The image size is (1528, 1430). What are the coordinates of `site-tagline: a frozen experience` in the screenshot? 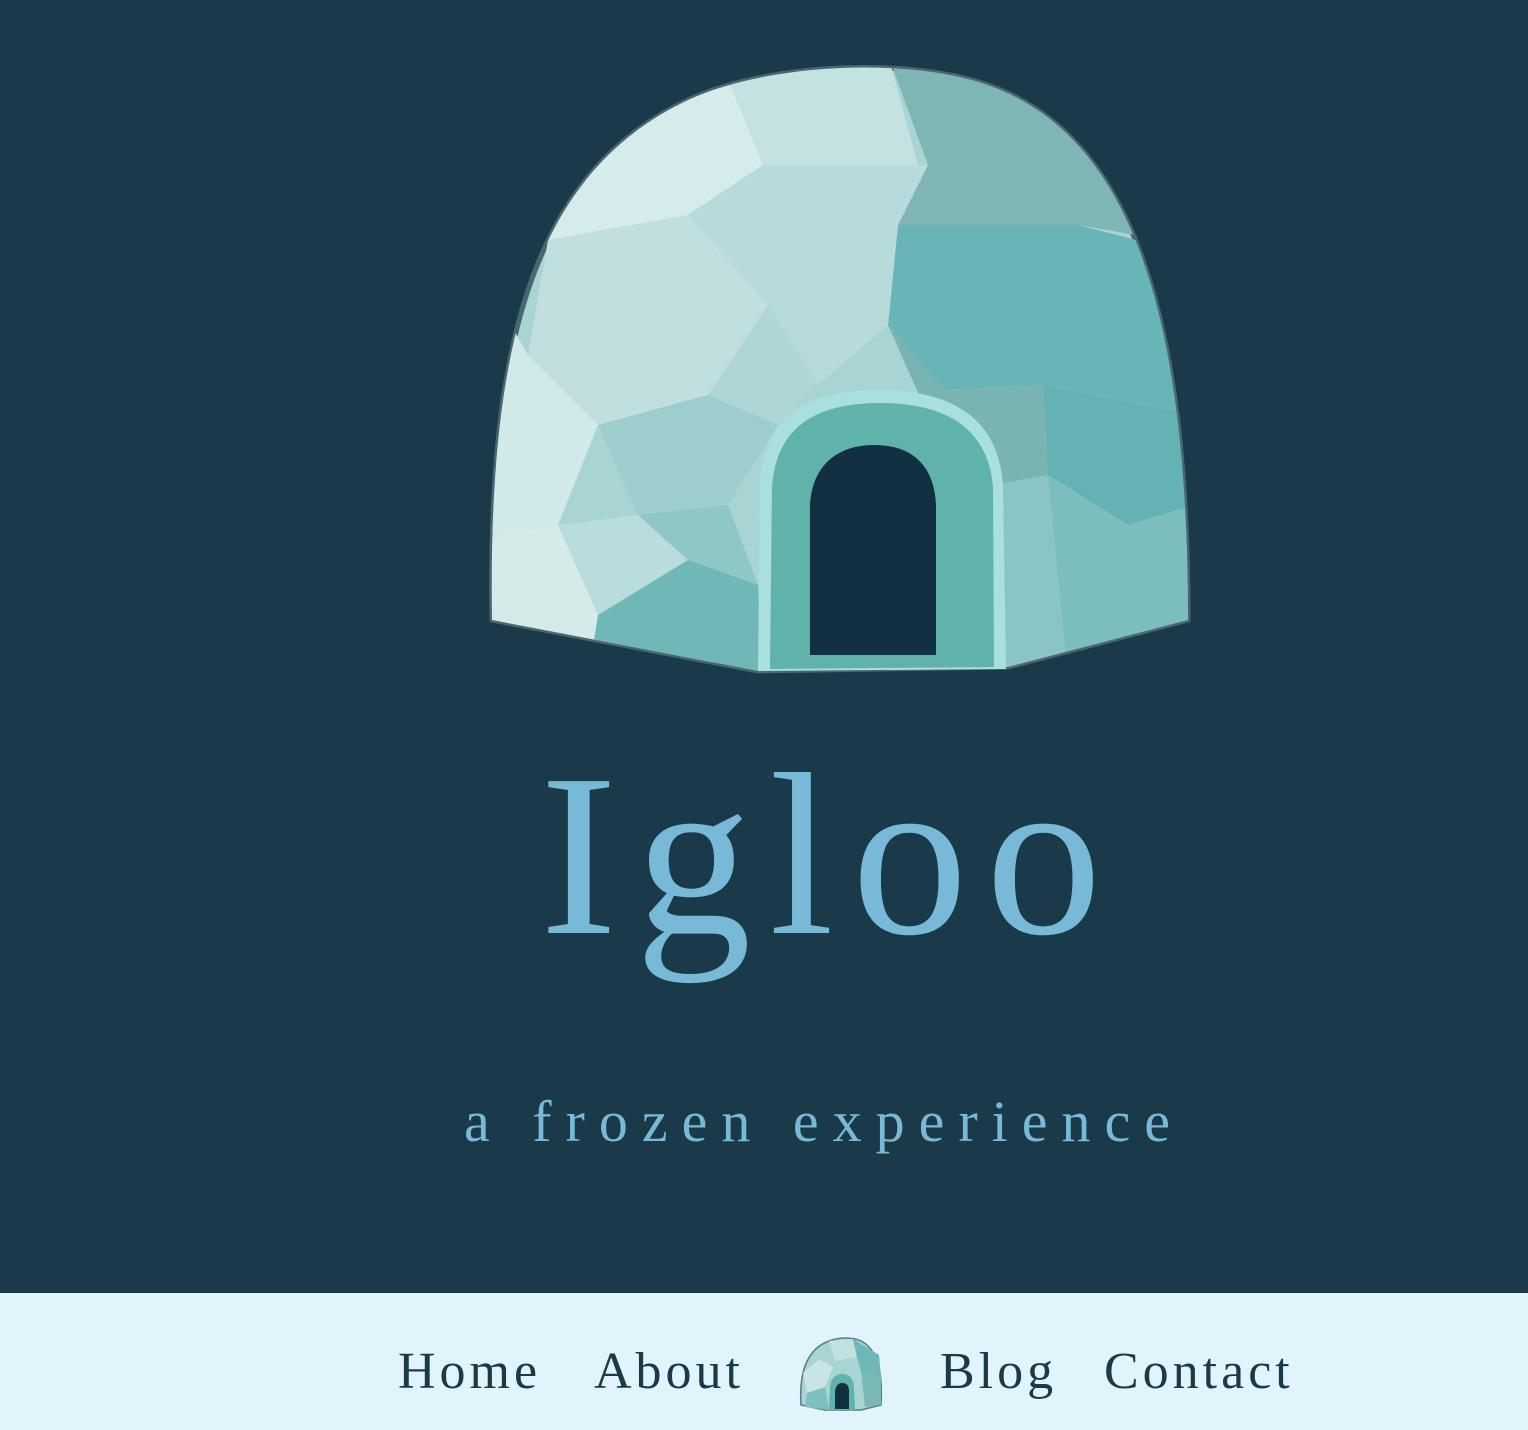 It's located at (823, 1121).